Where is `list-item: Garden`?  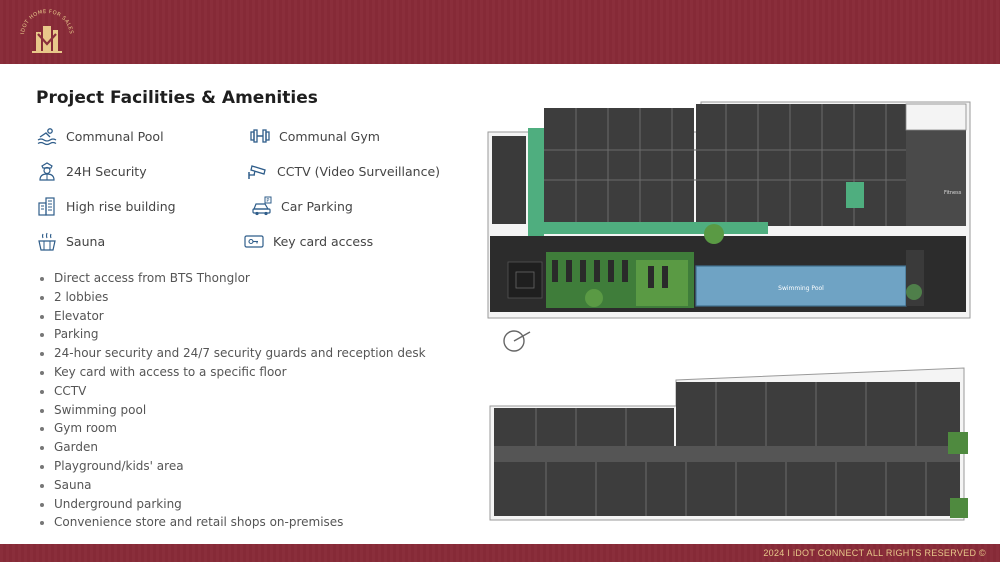
list-item: Garden is located at coordinates (232, 447).